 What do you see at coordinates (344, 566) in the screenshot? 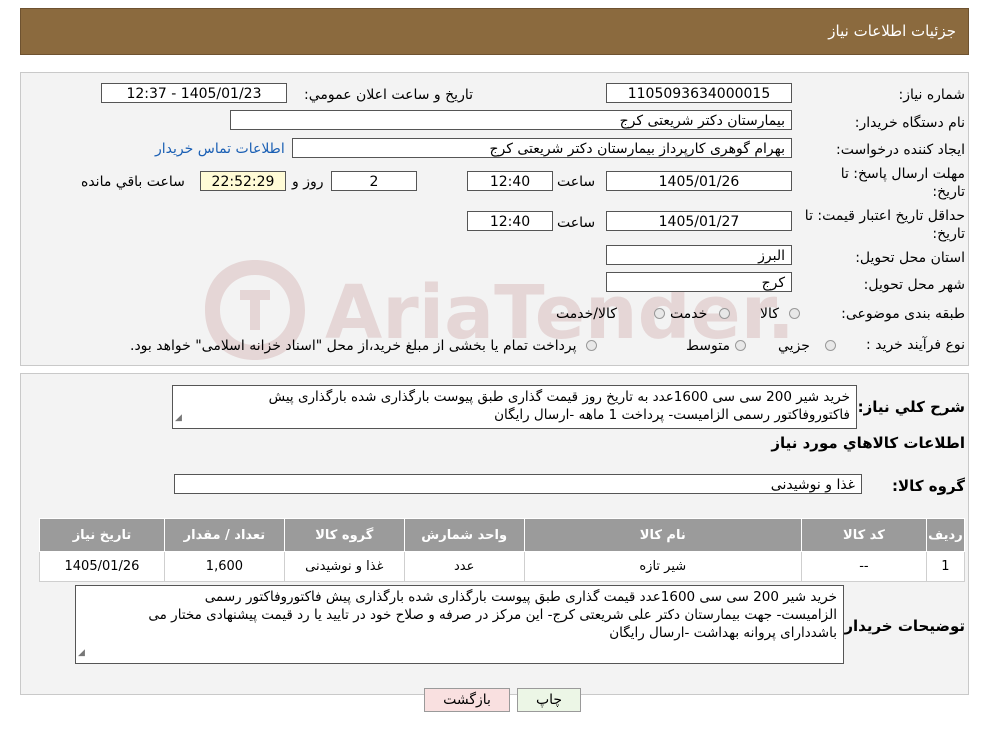
I see `cell-group: غذا و نوشیدنی` at bounding box center [344, 566].